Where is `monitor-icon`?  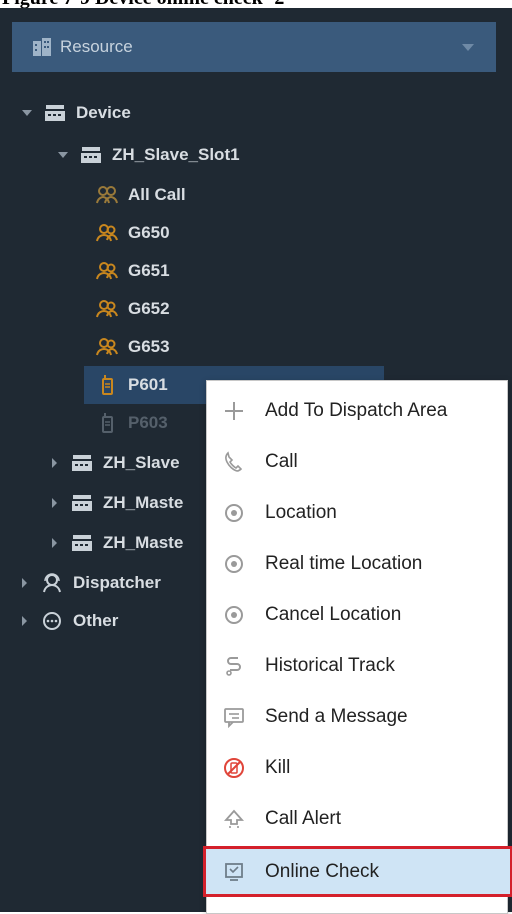 monitor-icon is located at coordinates (234, 872).